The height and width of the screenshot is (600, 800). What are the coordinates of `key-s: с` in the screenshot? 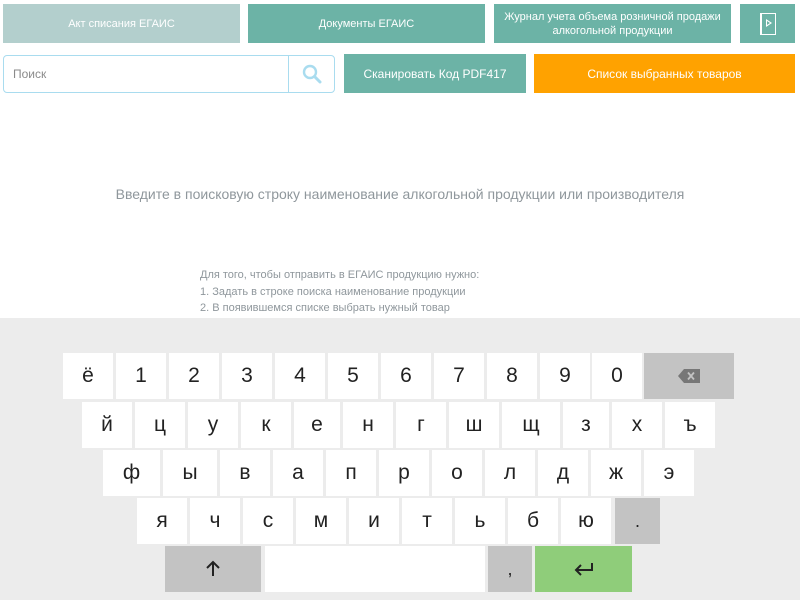 It's located at (268, 521).